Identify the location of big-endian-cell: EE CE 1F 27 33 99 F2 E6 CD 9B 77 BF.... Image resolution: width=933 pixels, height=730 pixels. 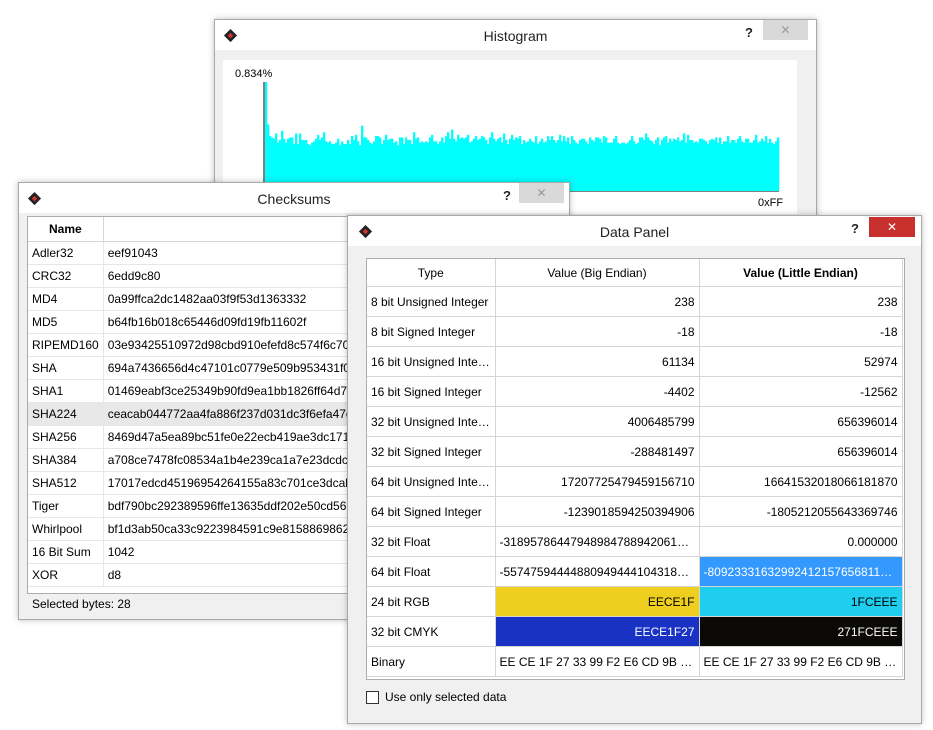
(597, 661).